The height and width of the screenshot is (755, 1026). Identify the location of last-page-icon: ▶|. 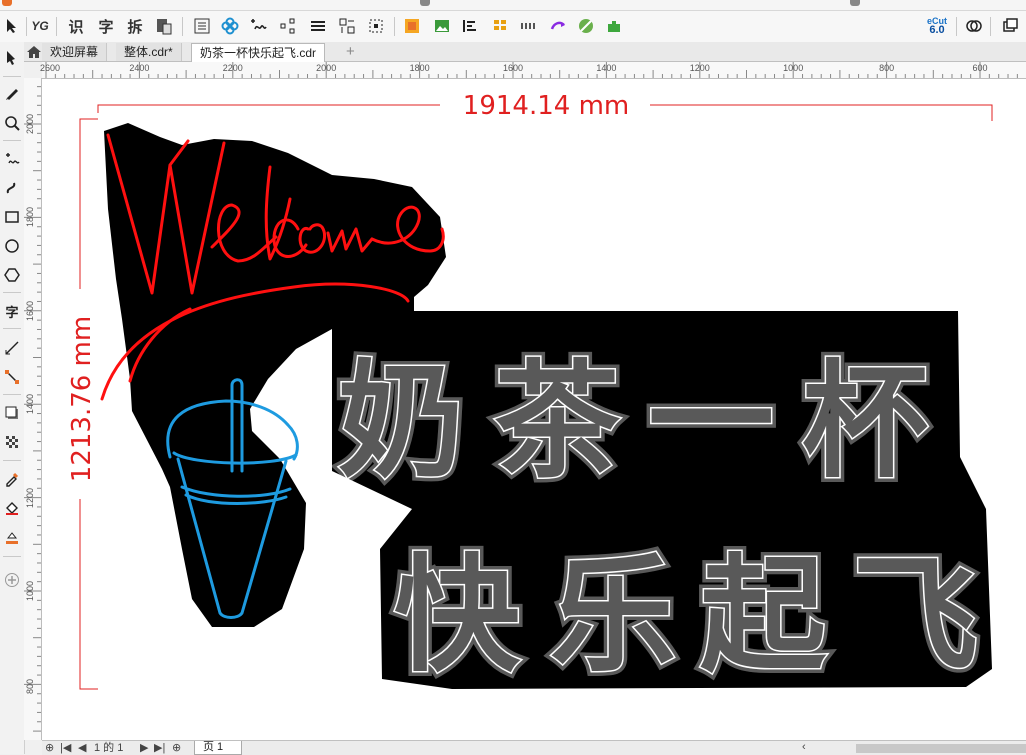
(159, 748).